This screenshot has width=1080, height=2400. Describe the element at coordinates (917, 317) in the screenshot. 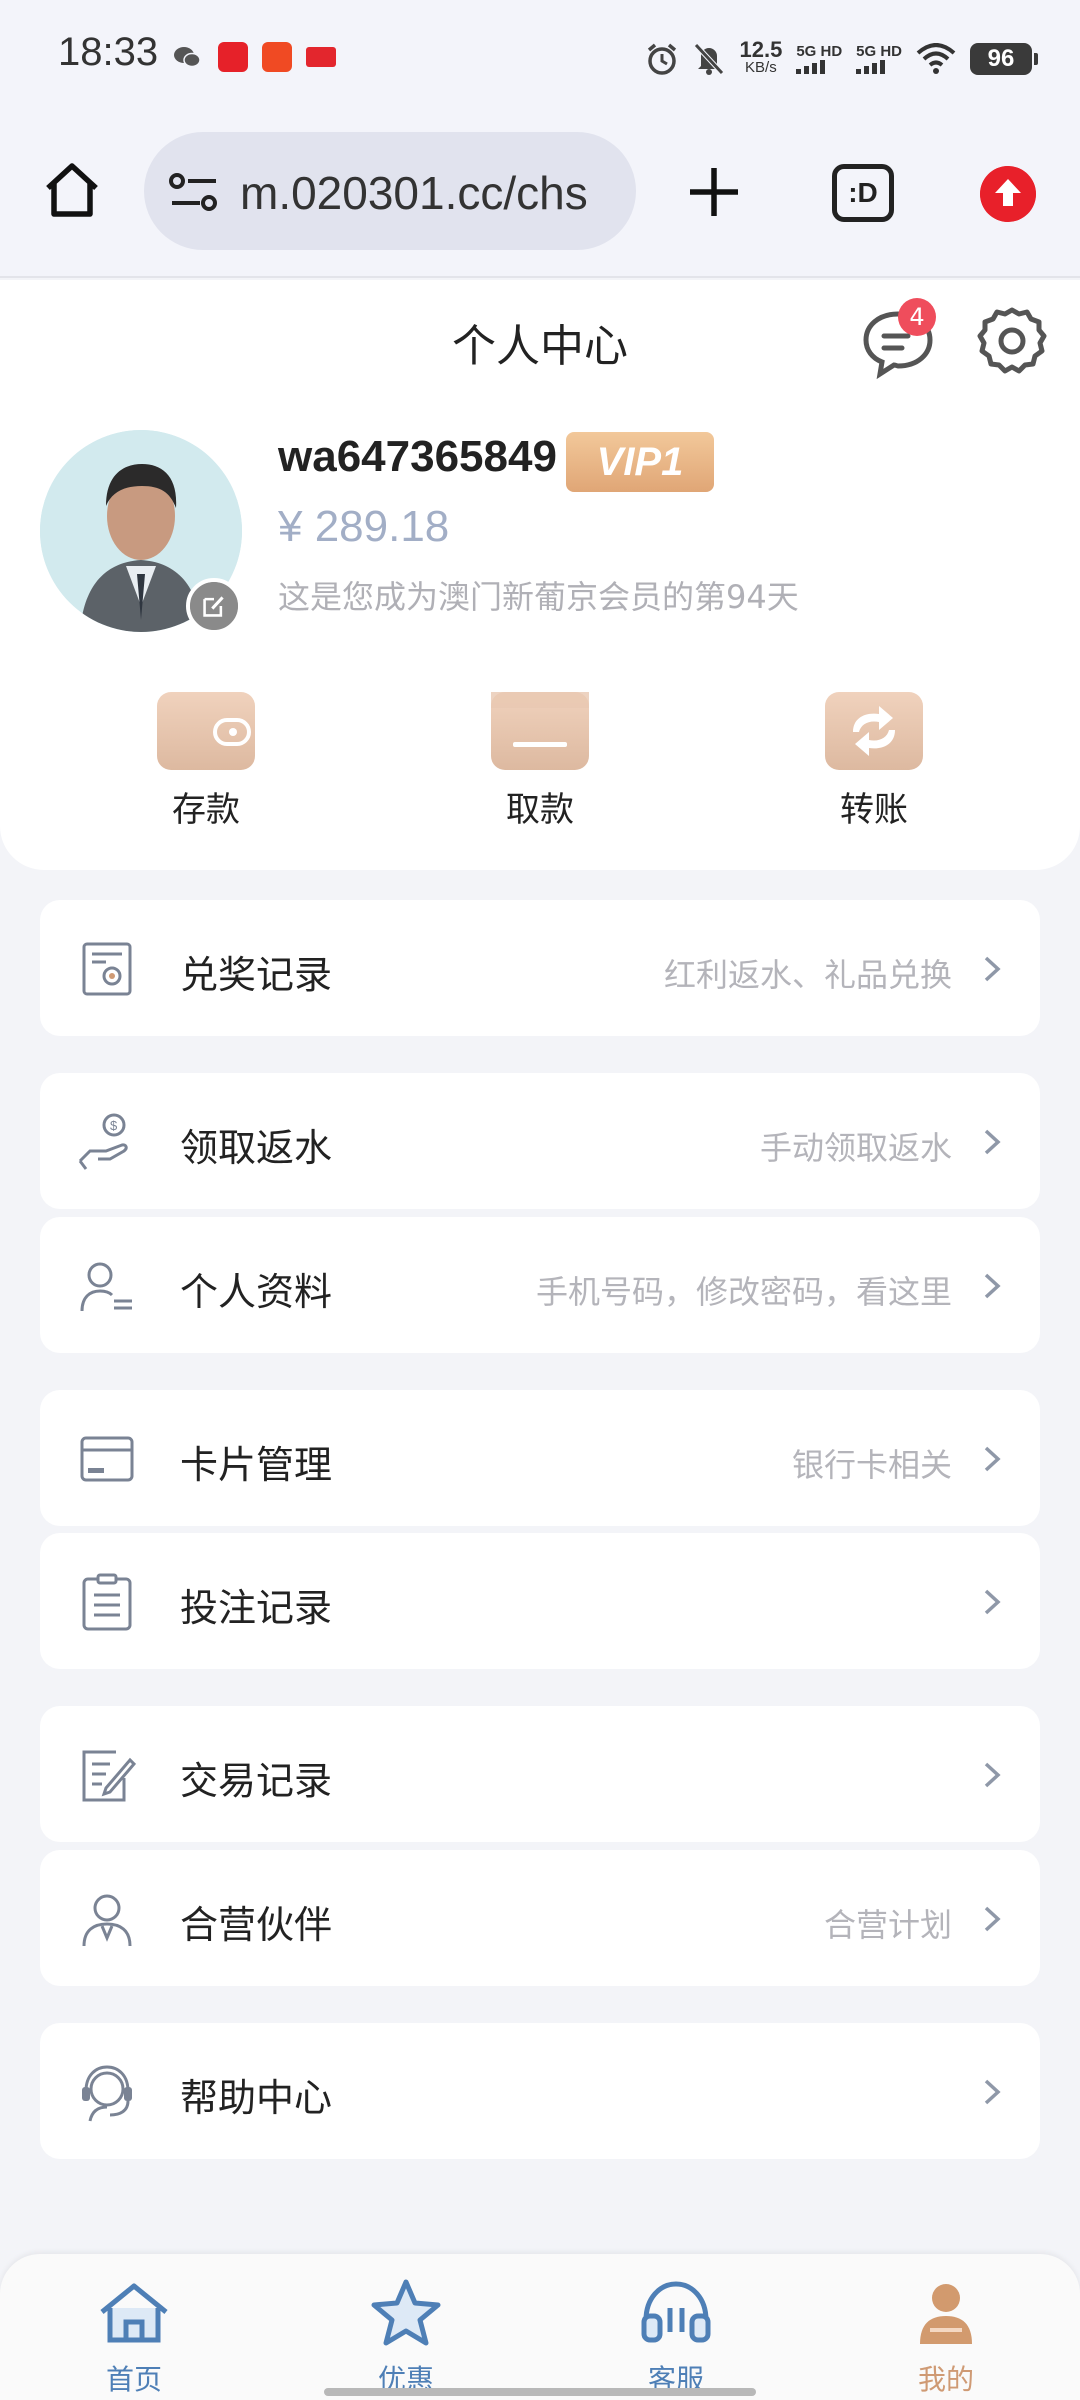

I see `message-count-badge: 4` at that location.